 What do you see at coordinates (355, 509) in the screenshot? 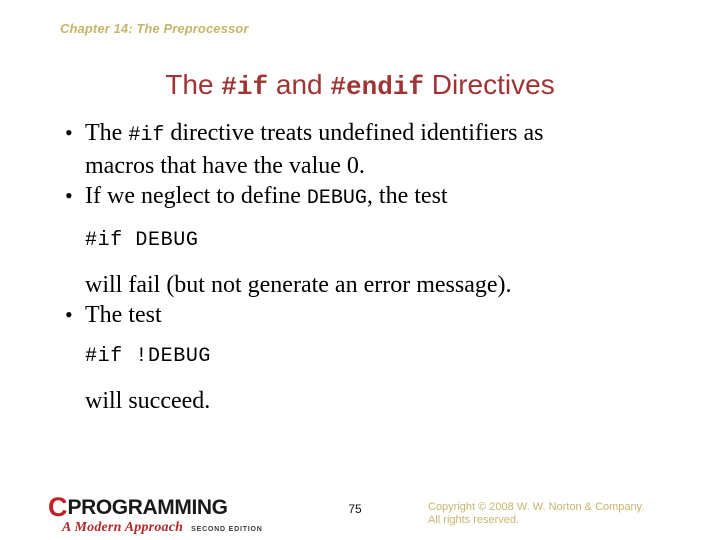
I see `page-number: 75` at bounding box center [355, 509].